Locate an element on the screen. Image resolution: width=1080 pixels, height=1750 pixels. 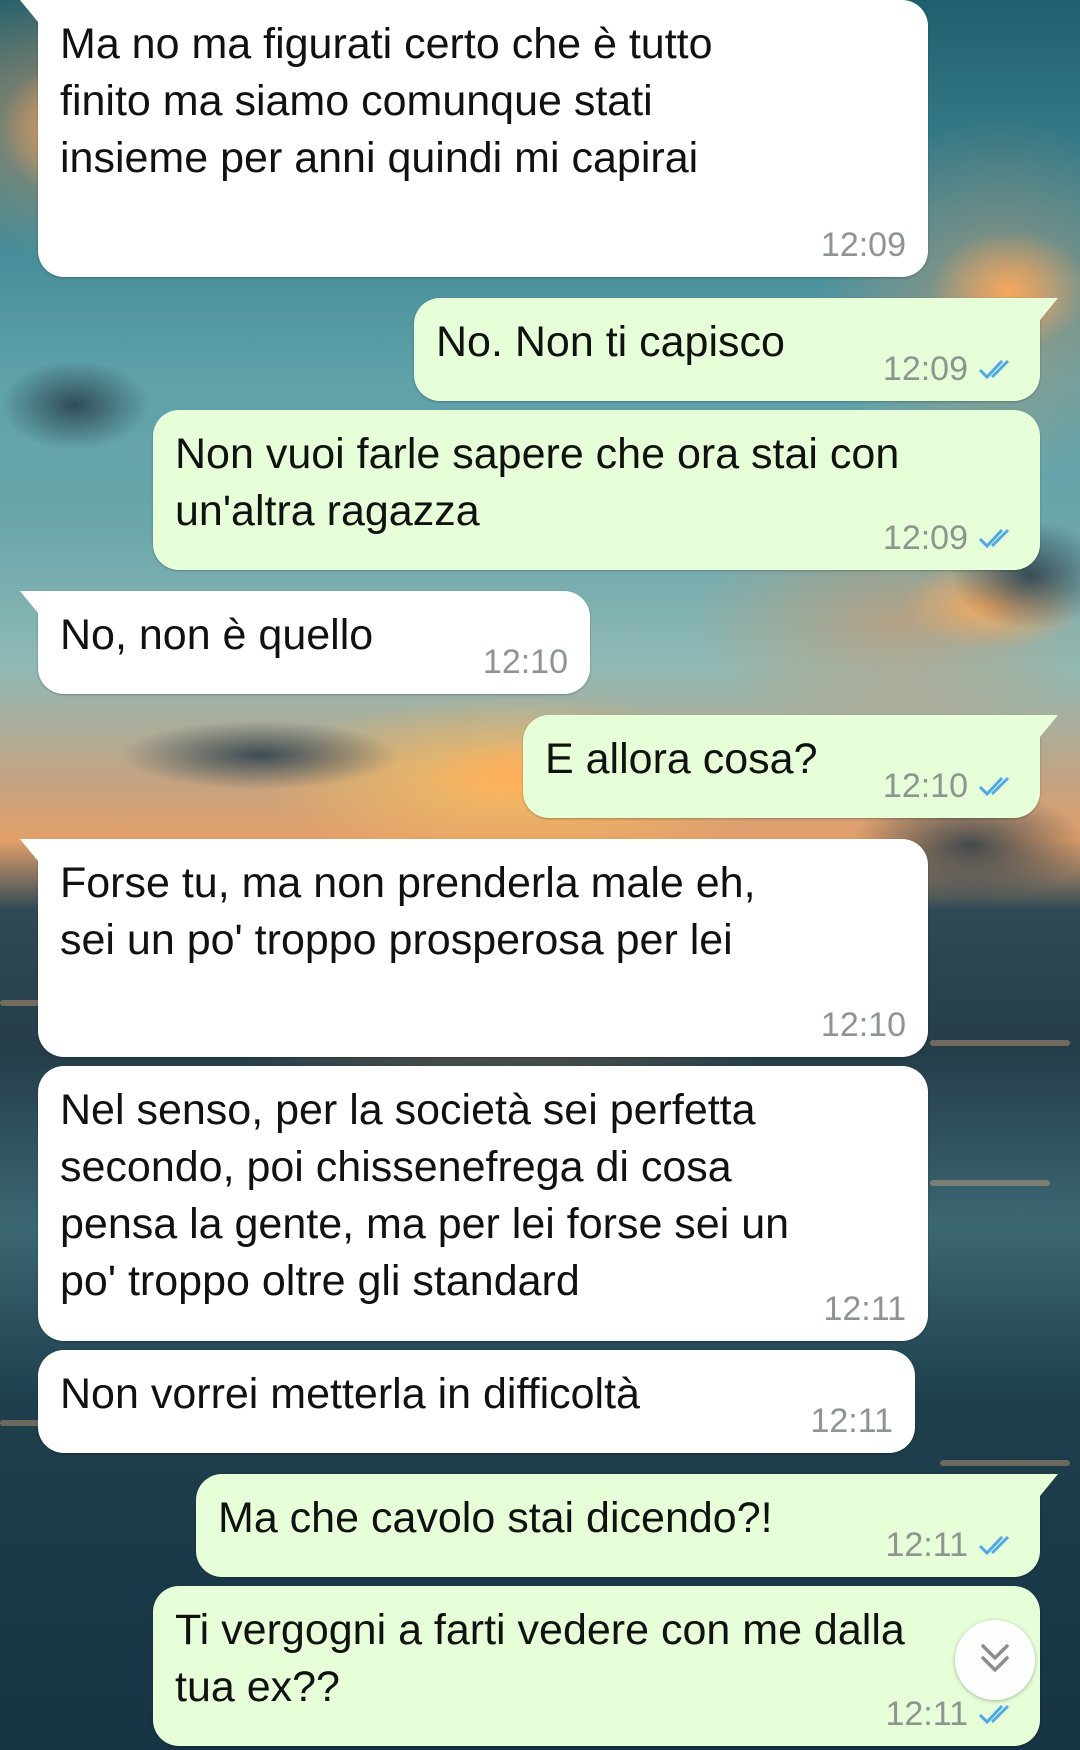
message-bubble-outgoing: E allora cosa? 12:10 is located at coordinates (790, 766).